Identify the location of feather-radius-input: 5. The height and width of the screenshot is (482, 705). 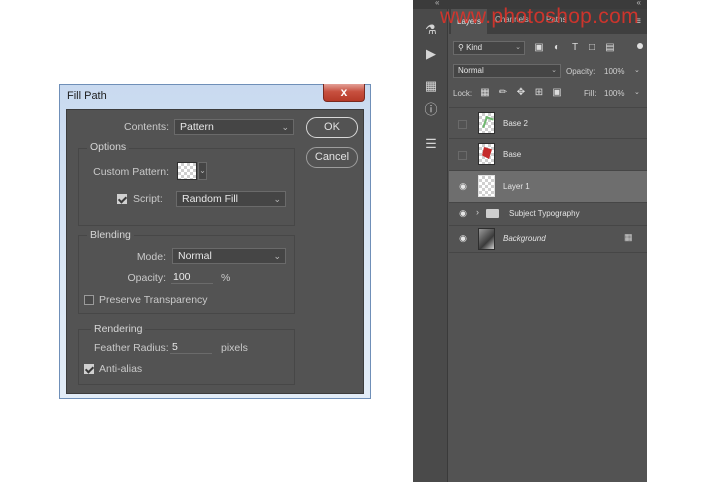
(191, 347).